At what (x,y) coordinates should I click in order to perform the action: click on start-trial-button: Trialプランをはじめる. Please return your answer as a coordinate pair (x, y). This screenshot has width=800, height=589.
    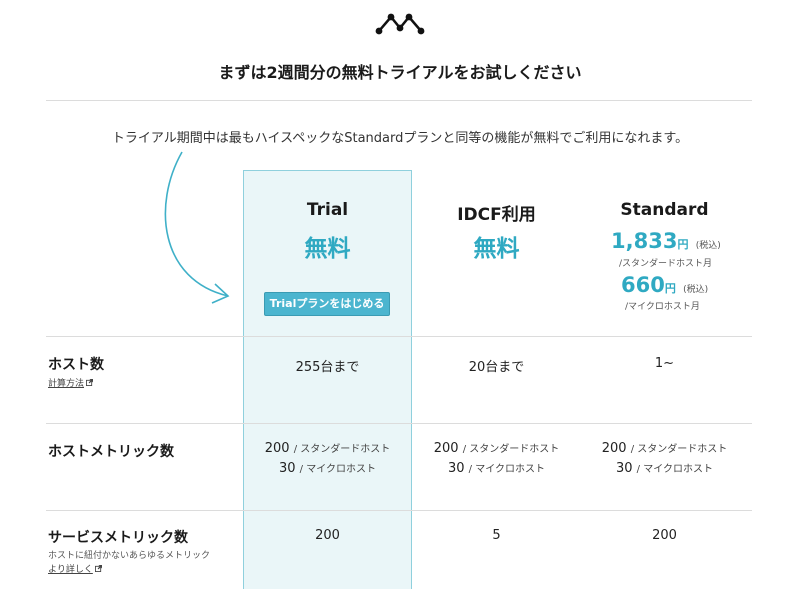
    Looking at the image, I should click on (327, 304).